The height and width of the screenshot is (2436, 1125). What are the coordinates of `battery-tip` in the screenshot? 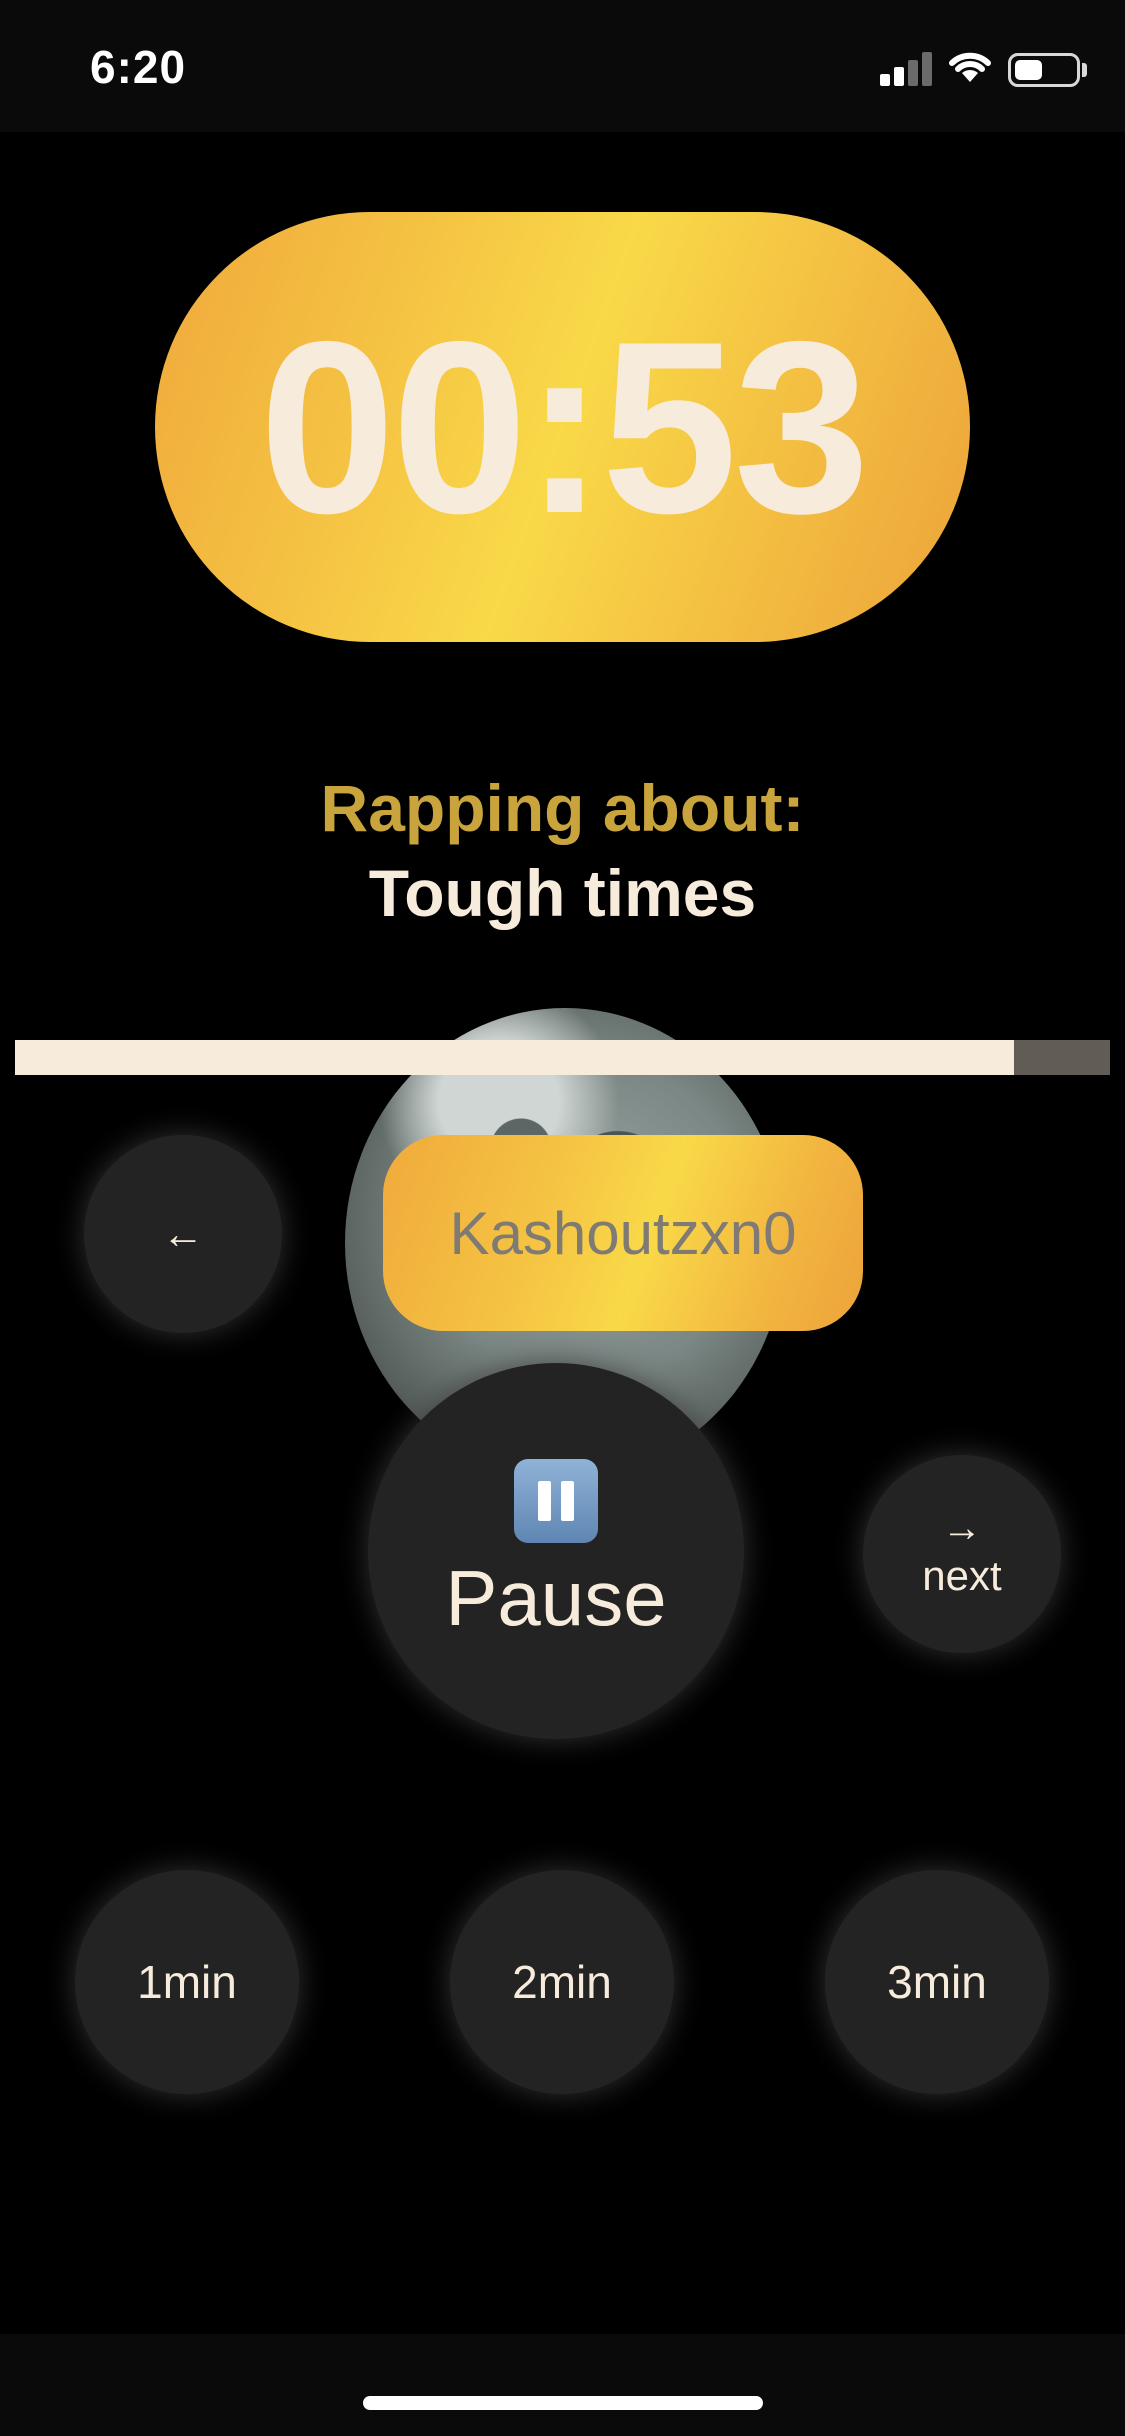 It's located at (1084, 70).